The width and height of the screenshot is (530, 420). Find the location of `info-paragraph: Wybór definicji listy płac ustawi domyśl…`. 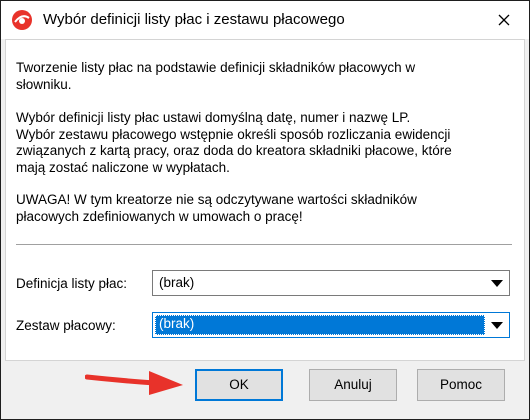

info-paragraph: Wybór definicji listy płac ustawi domyśl… is located at coordinates (234, 142).